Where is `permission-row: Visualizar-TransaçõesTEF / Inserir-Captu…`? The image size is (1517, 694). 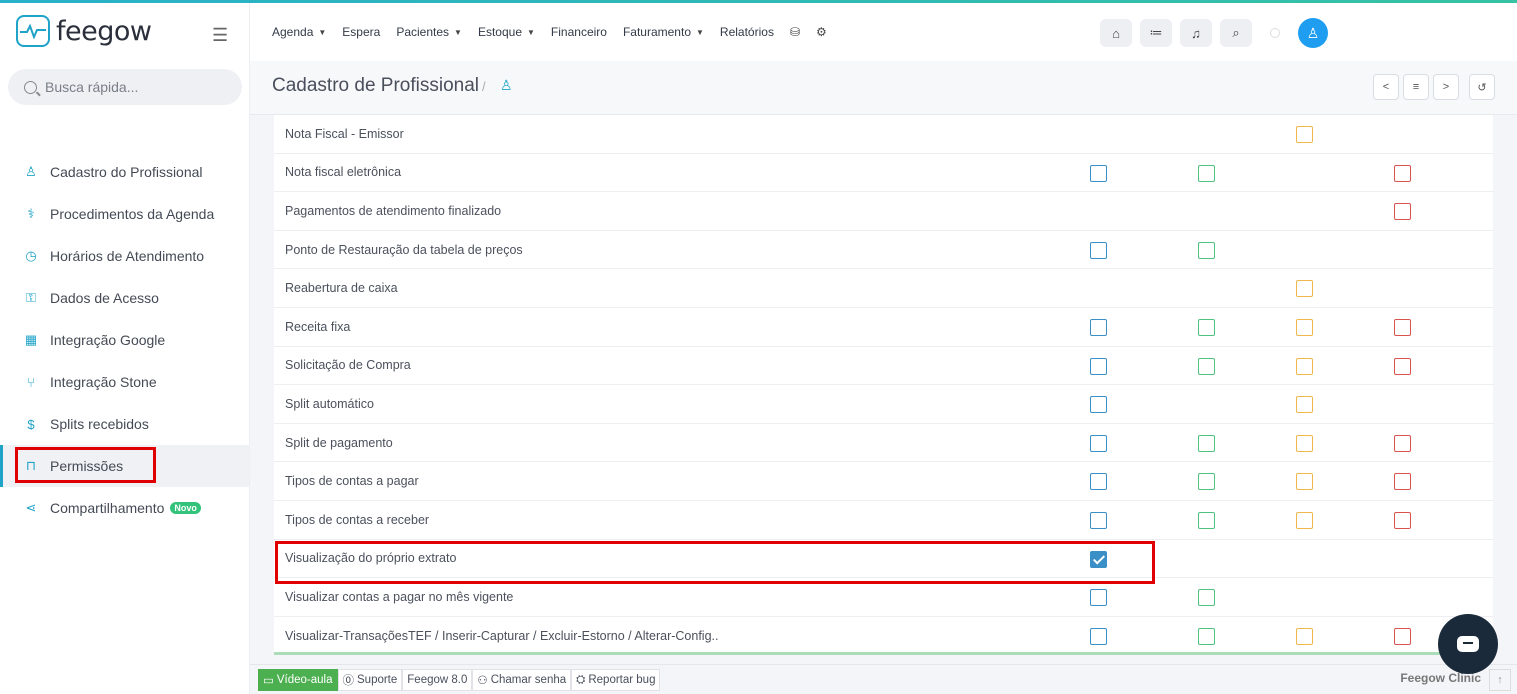
permission-row: Visualizar-TransaçõesTEF / Inserir-Captu… is located at coordinates (883, 636).